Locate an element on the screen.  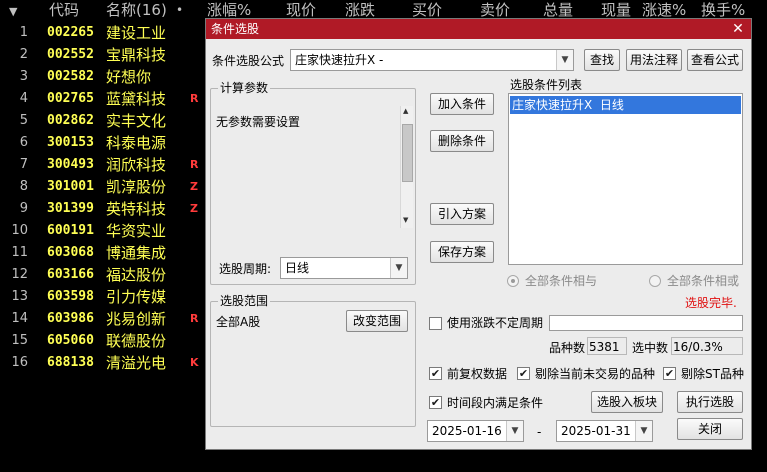
count-label: 品种数 is located at coordinates (567, 348).